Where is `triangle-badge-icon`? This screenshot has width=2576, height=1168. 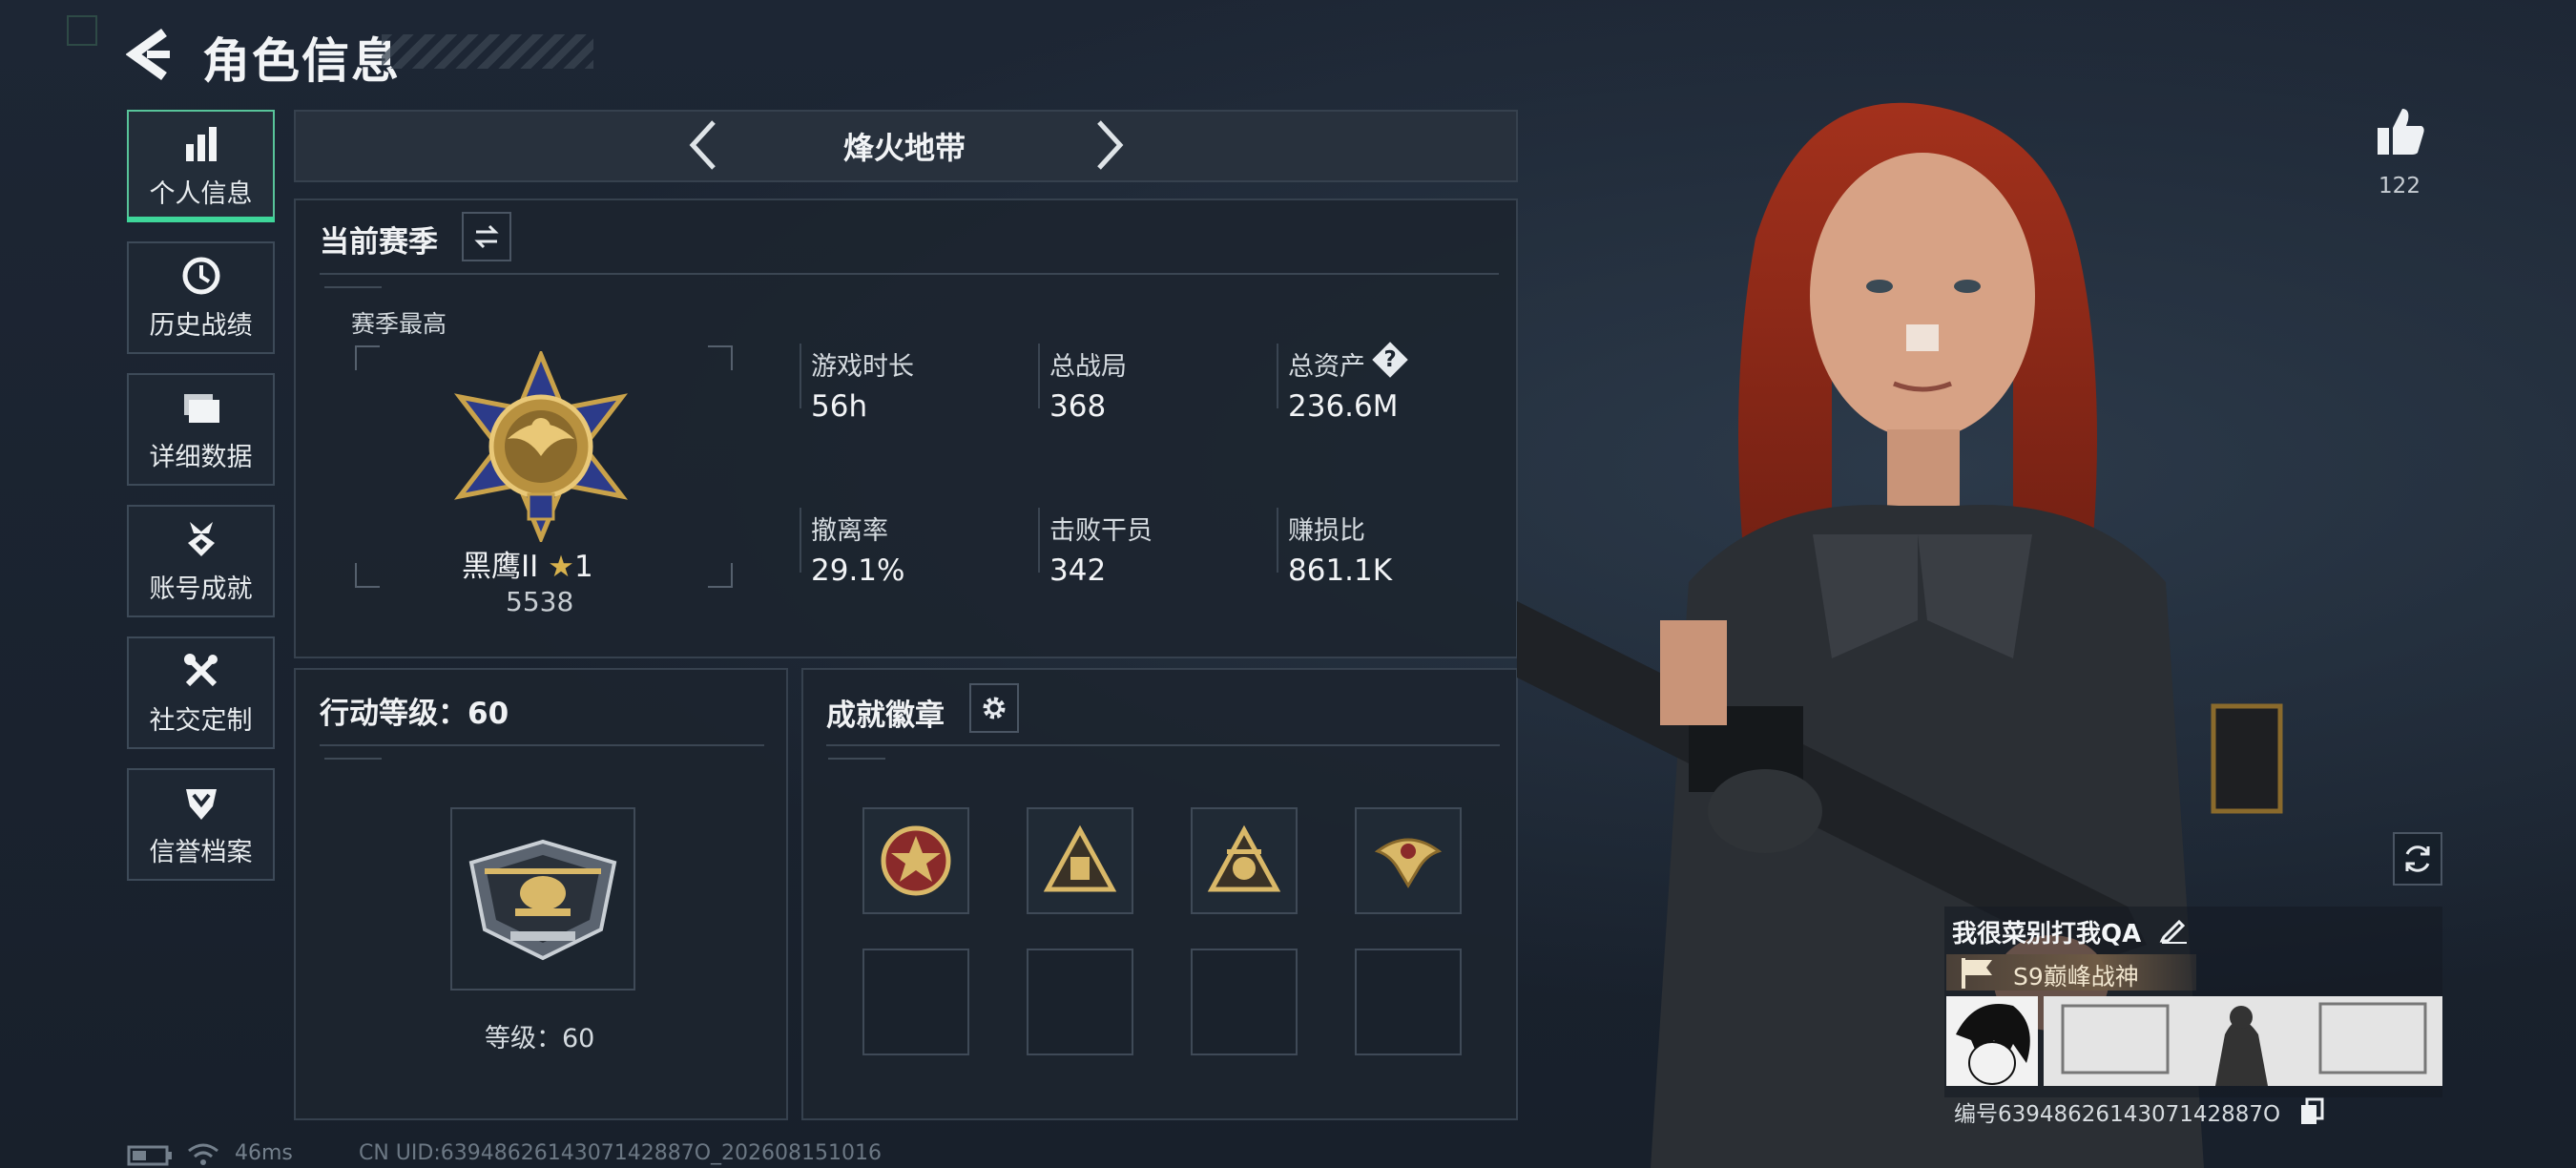
triangle-badge-icon is located at coordinates (1080, 858).